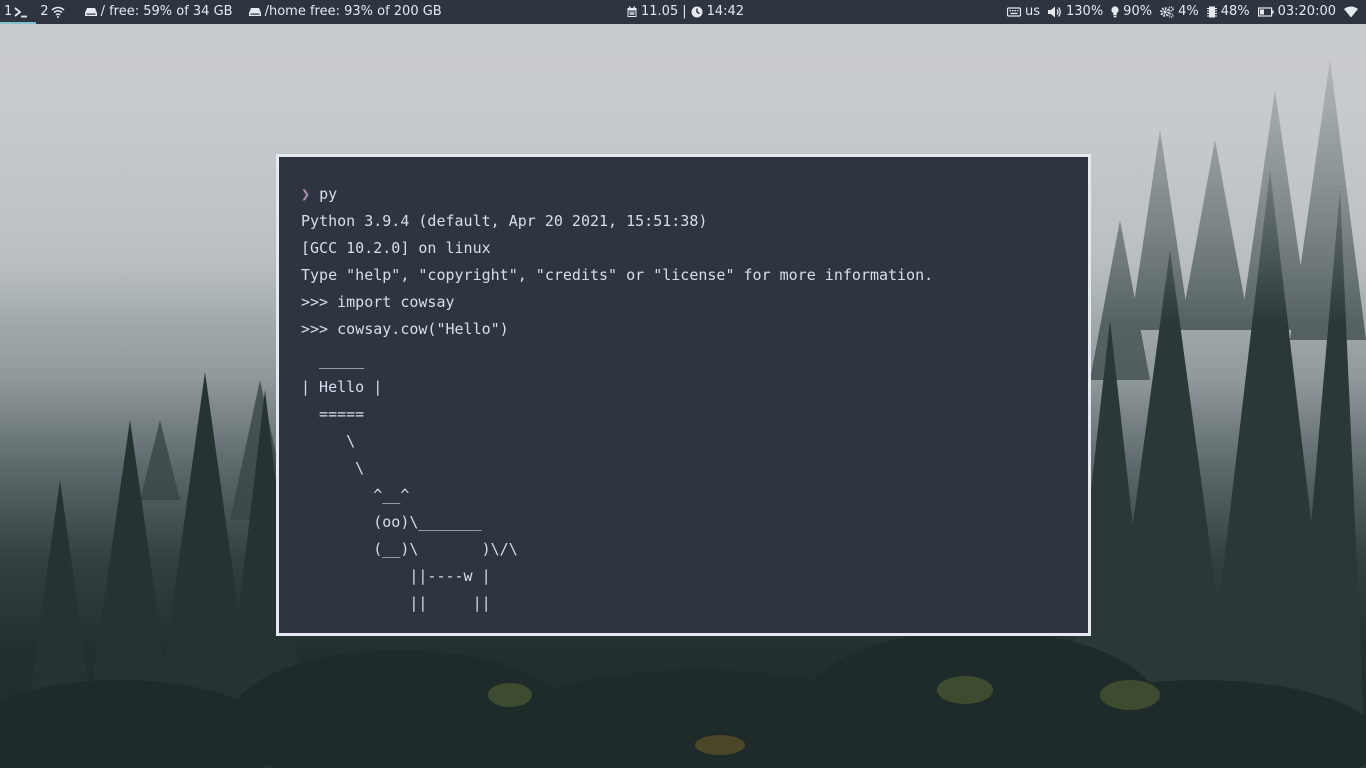 This screenshot has width=1366, height=768. What do you see at coordinates (328, 194) in the screenshot?
I see `command-text: py` at bounding box center [328, 194].